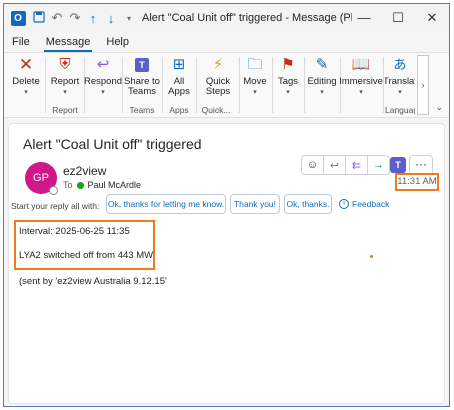 The width and height of the screenshot is (454, 410). I want to click on forward-button: →, so click(378, 165).